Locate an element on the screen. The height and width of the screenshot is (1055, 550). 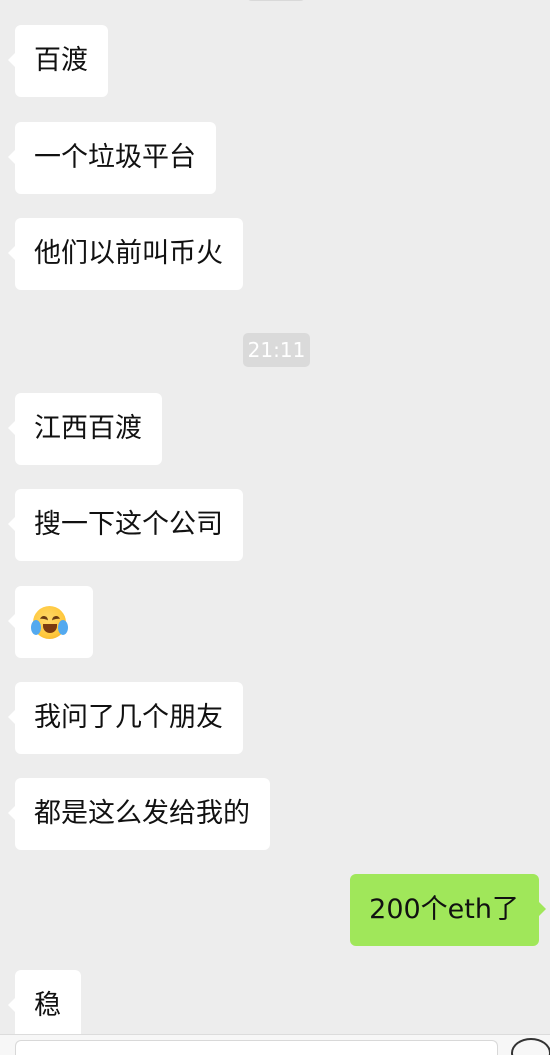
incoming-message-bubble: 一个垃圾平台 is located at coordinates (112, 158).